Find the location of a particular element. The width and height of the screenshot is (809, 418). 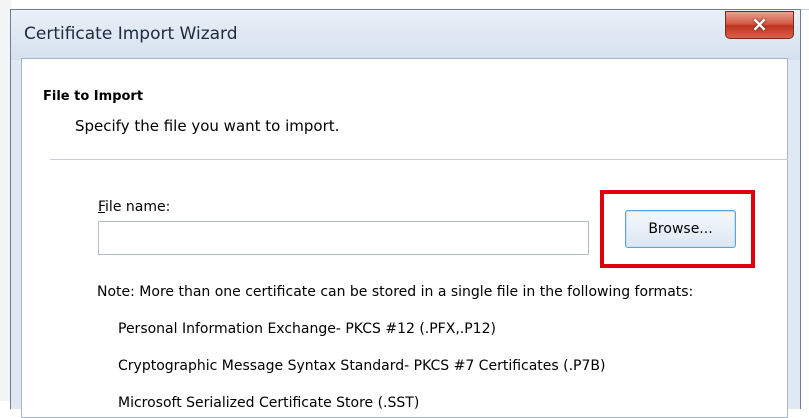

file-name-label-text: ile name: is located at coordinates (138, 207).